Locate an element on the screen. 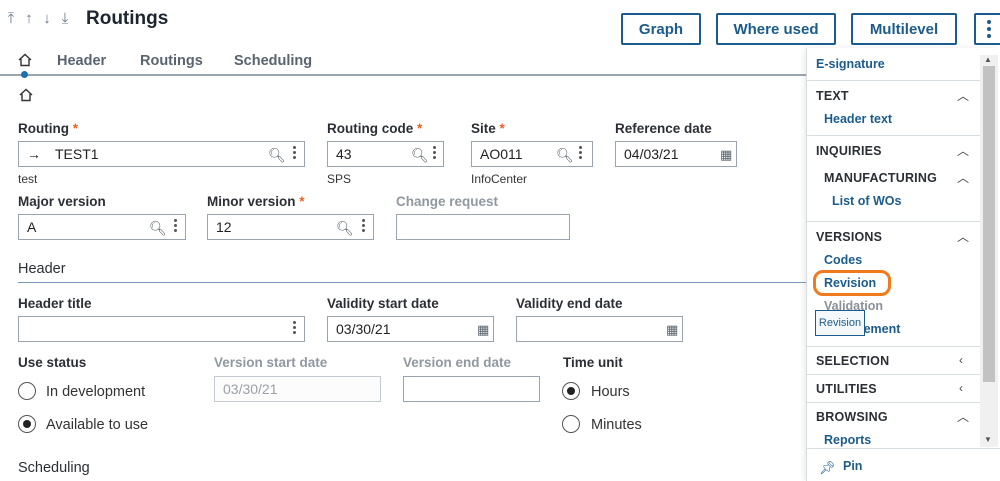  scroll-down-icon: ▼ is located at coordinates (988, 439).